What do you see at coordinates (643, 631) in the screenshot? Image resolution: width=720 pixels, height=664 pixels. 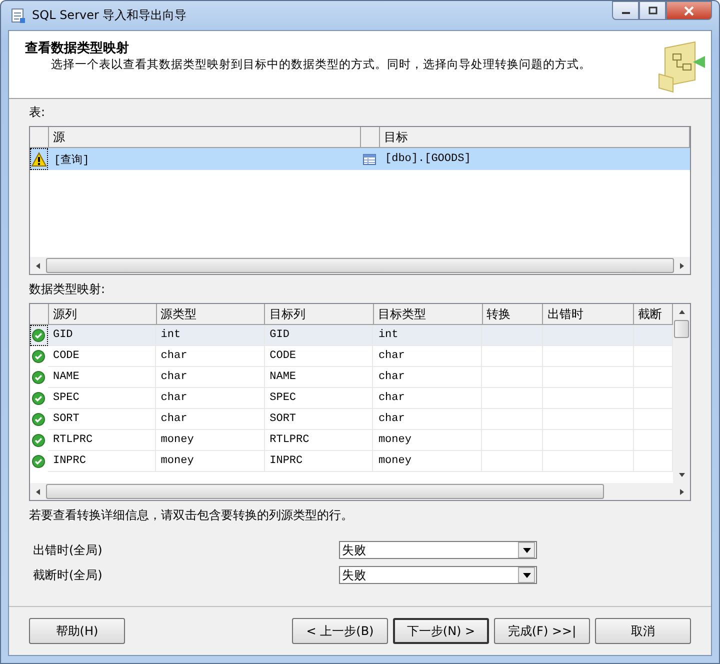 I see `wizard-button: 取消` at bounding box center [643, 631].